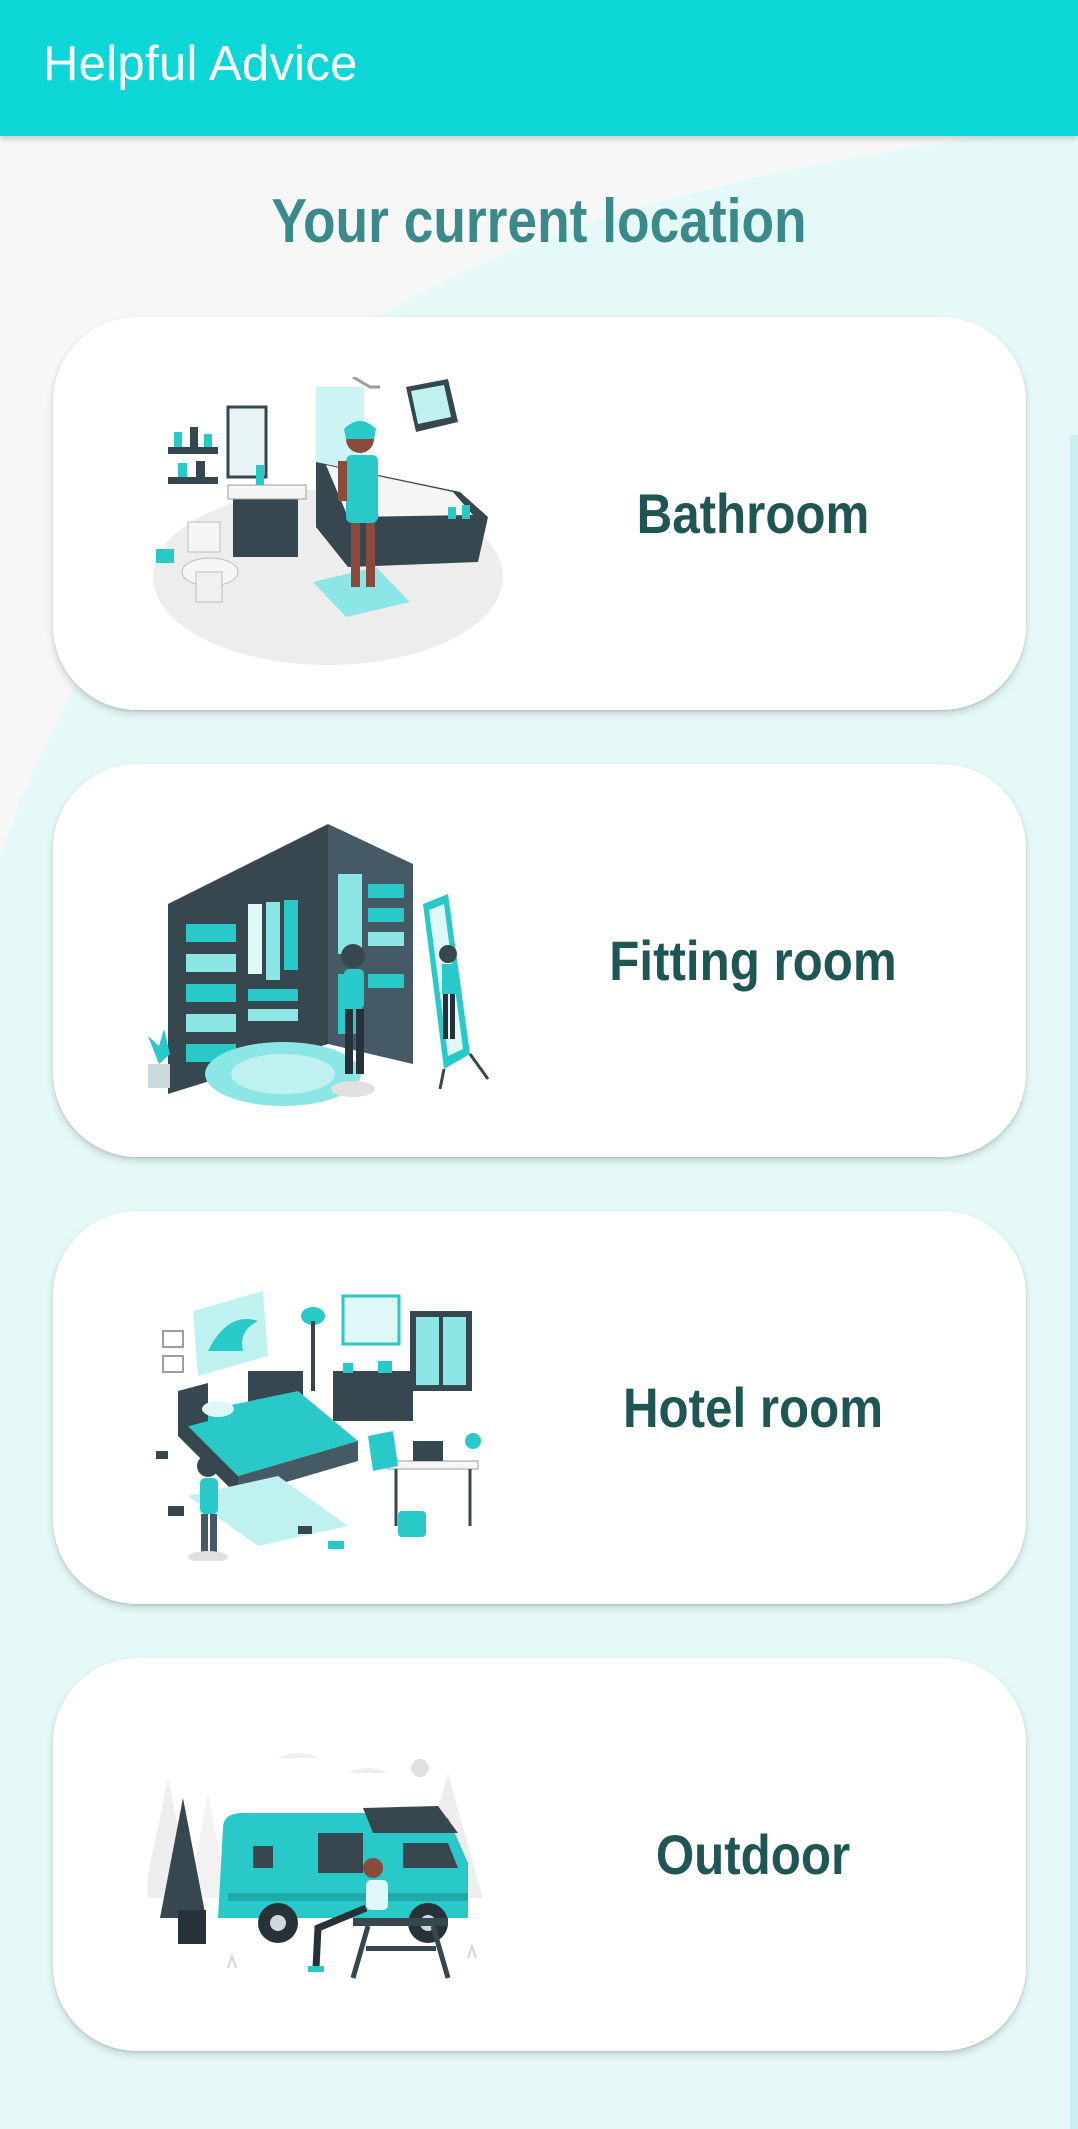 The height and width of the screenshot is (2129, 1078). Describe the element at coordinates (315, 1866) in the screenshot. I see `camper-van-outdoor-illustration` at that location.